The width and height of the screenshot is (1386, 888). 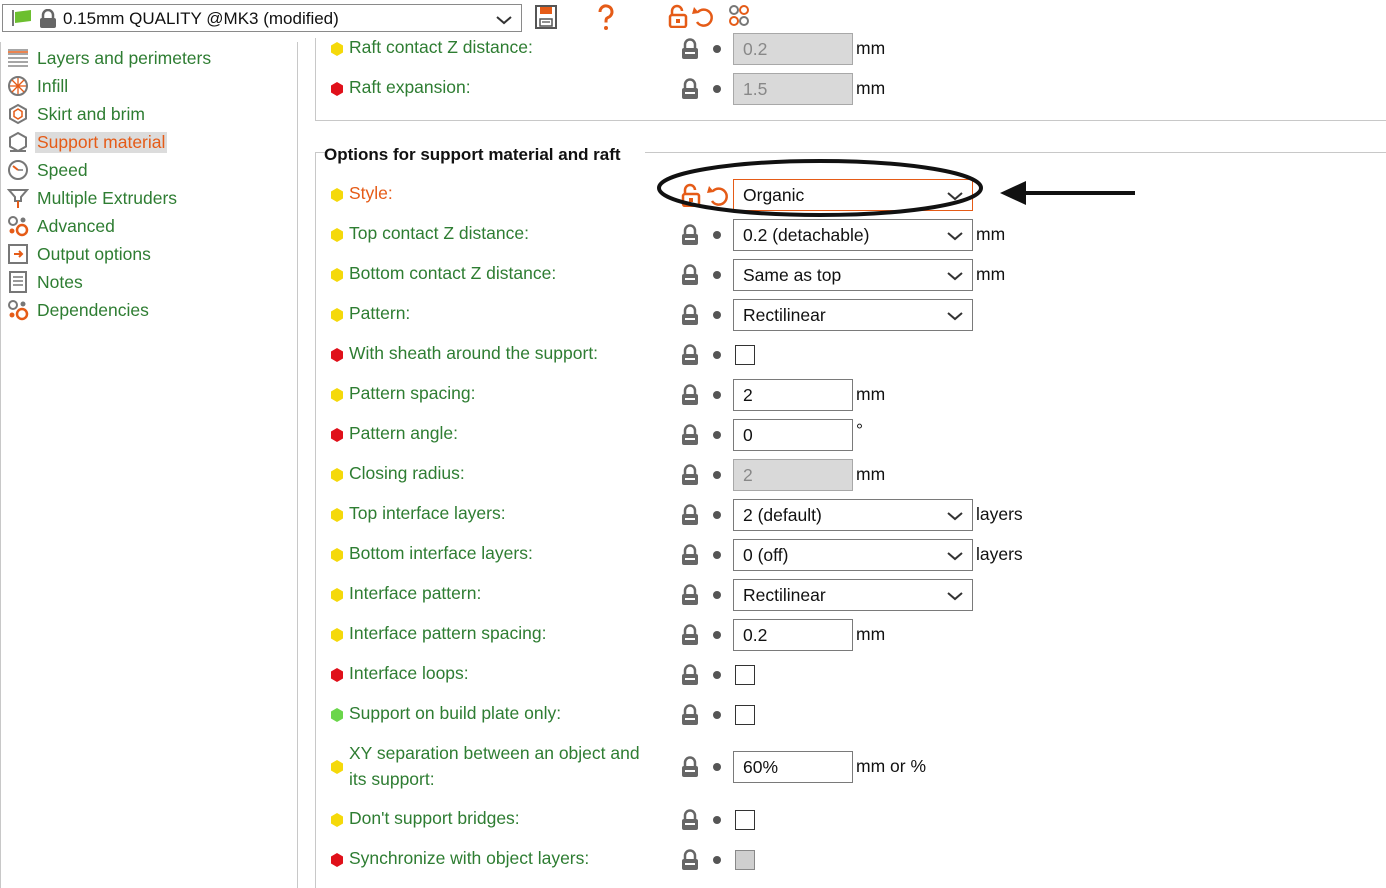 I want to click on pattern-spacing-row: Pattern spacing: 2 mm, so click(x=843, y=395).